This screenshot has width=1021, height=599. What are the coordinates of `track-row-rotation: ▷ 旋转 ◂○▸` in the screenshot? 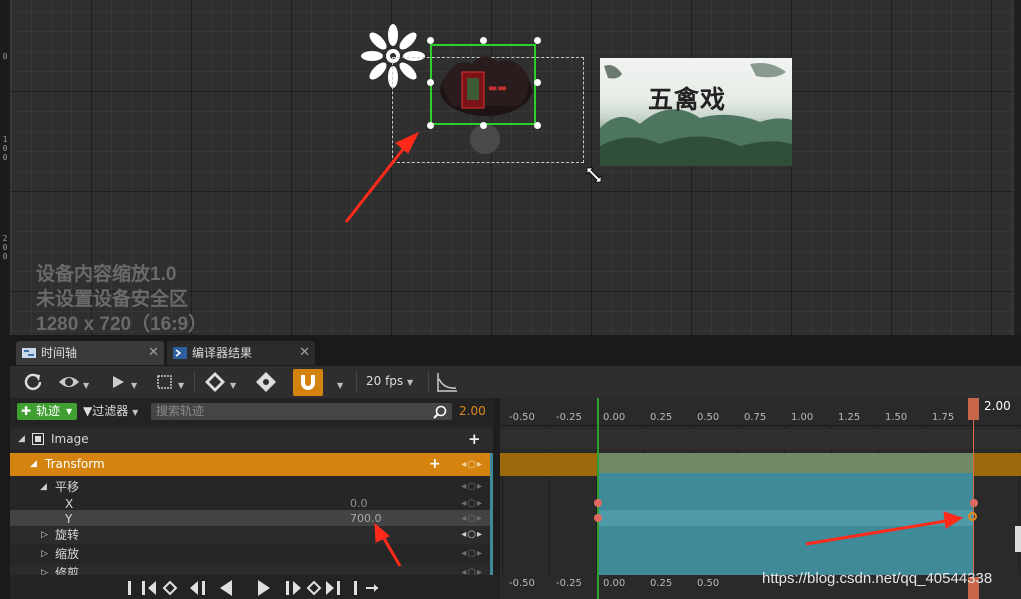 It's located at (251, 535).